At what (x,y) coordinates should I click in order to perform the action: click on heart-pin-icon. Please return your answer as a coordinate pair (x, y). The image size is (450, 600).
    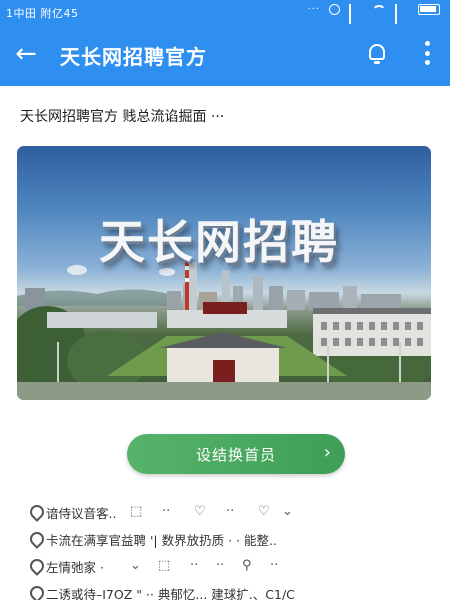
    Looking at the image, I should click on (35, 538).